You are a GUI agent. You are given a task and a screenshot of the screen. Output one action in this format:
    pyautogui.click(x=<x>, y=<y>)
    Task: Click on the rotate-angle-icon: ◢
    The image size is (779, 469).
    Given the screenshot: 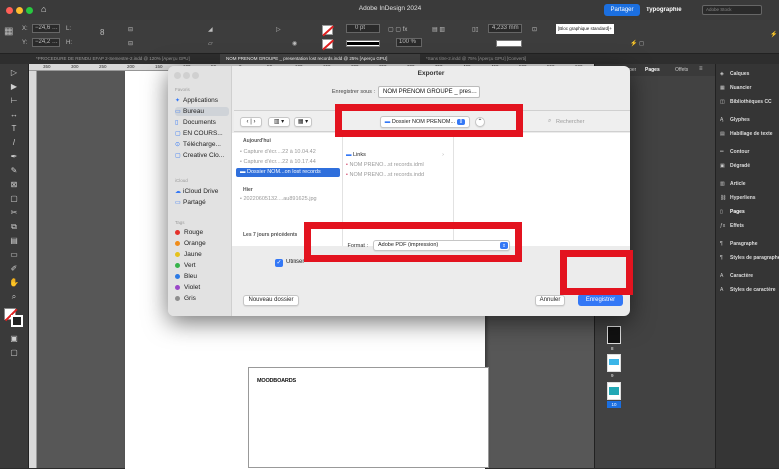 What is the action you would take?
    pyautogui.click(x=210, y=29)
    